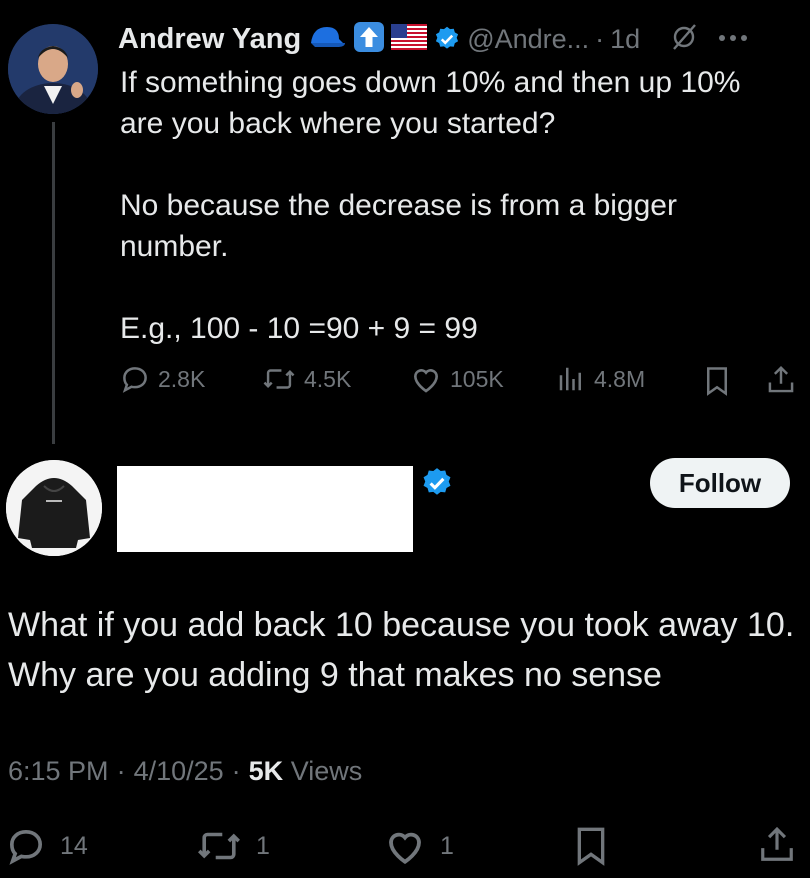  Describe the element at coordinates (625, 39) in the screenshot. I see `tweet-age: 1d` at that location.